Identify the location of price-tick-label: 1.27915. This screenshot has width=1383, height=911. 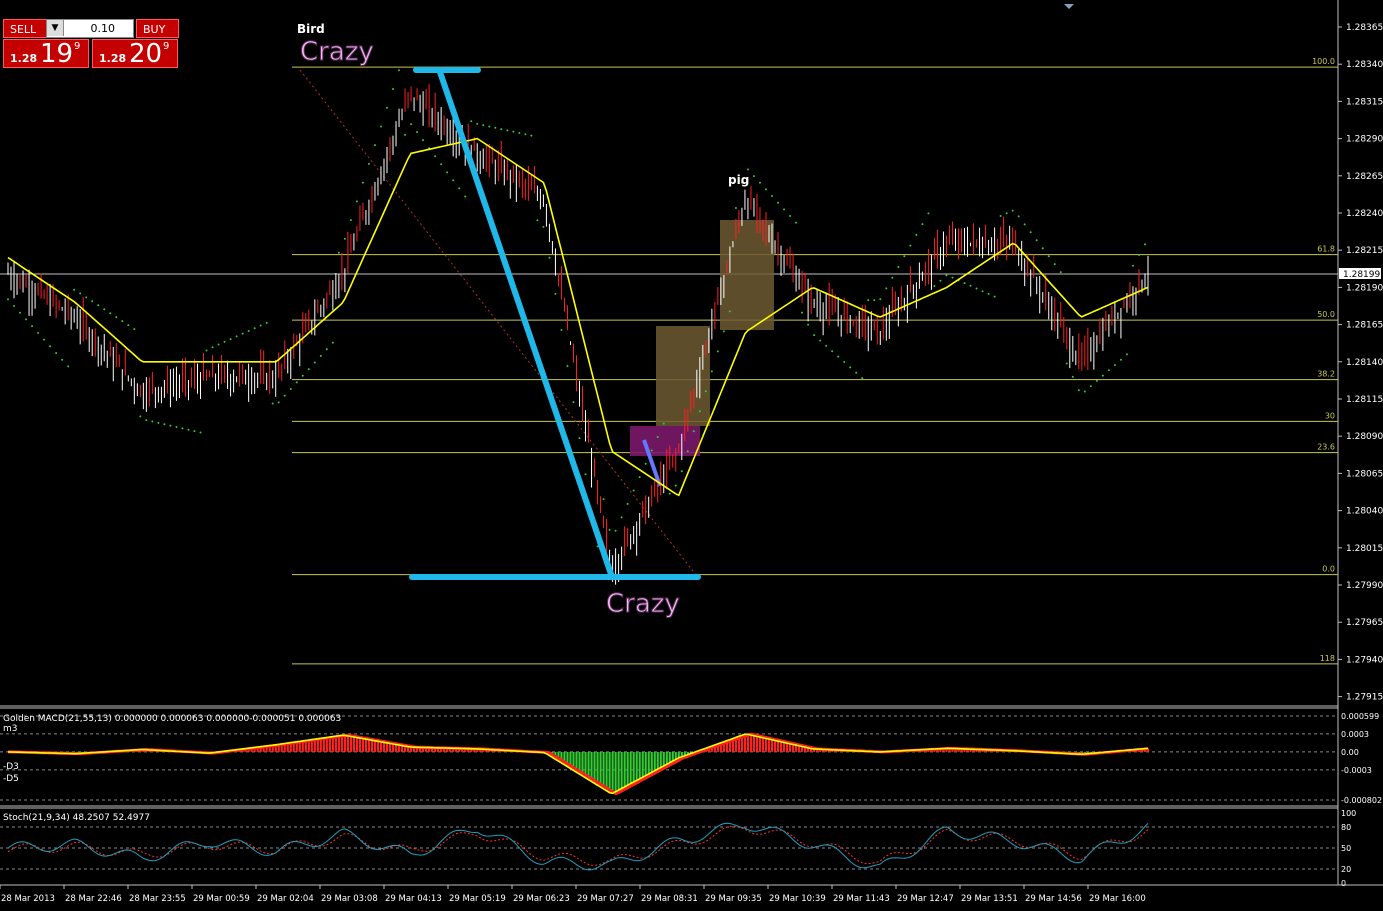
(1364, 698).